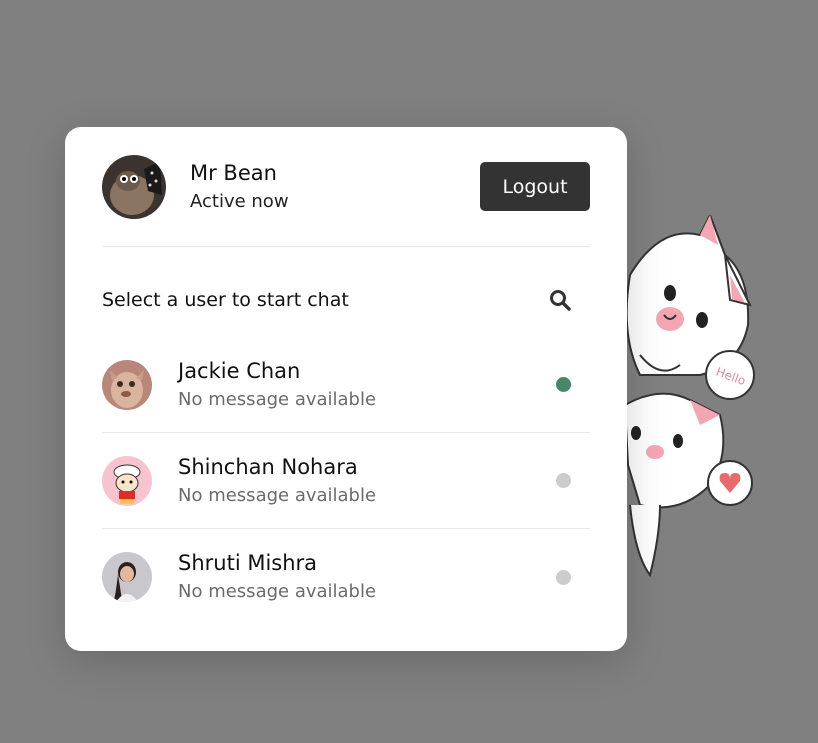 The width and height of the screenshot is (818, 743). Describe the element at coordinates (367, 481) in the screenshot. I see `user-info: Shinchan Nohara No message available` at that location.